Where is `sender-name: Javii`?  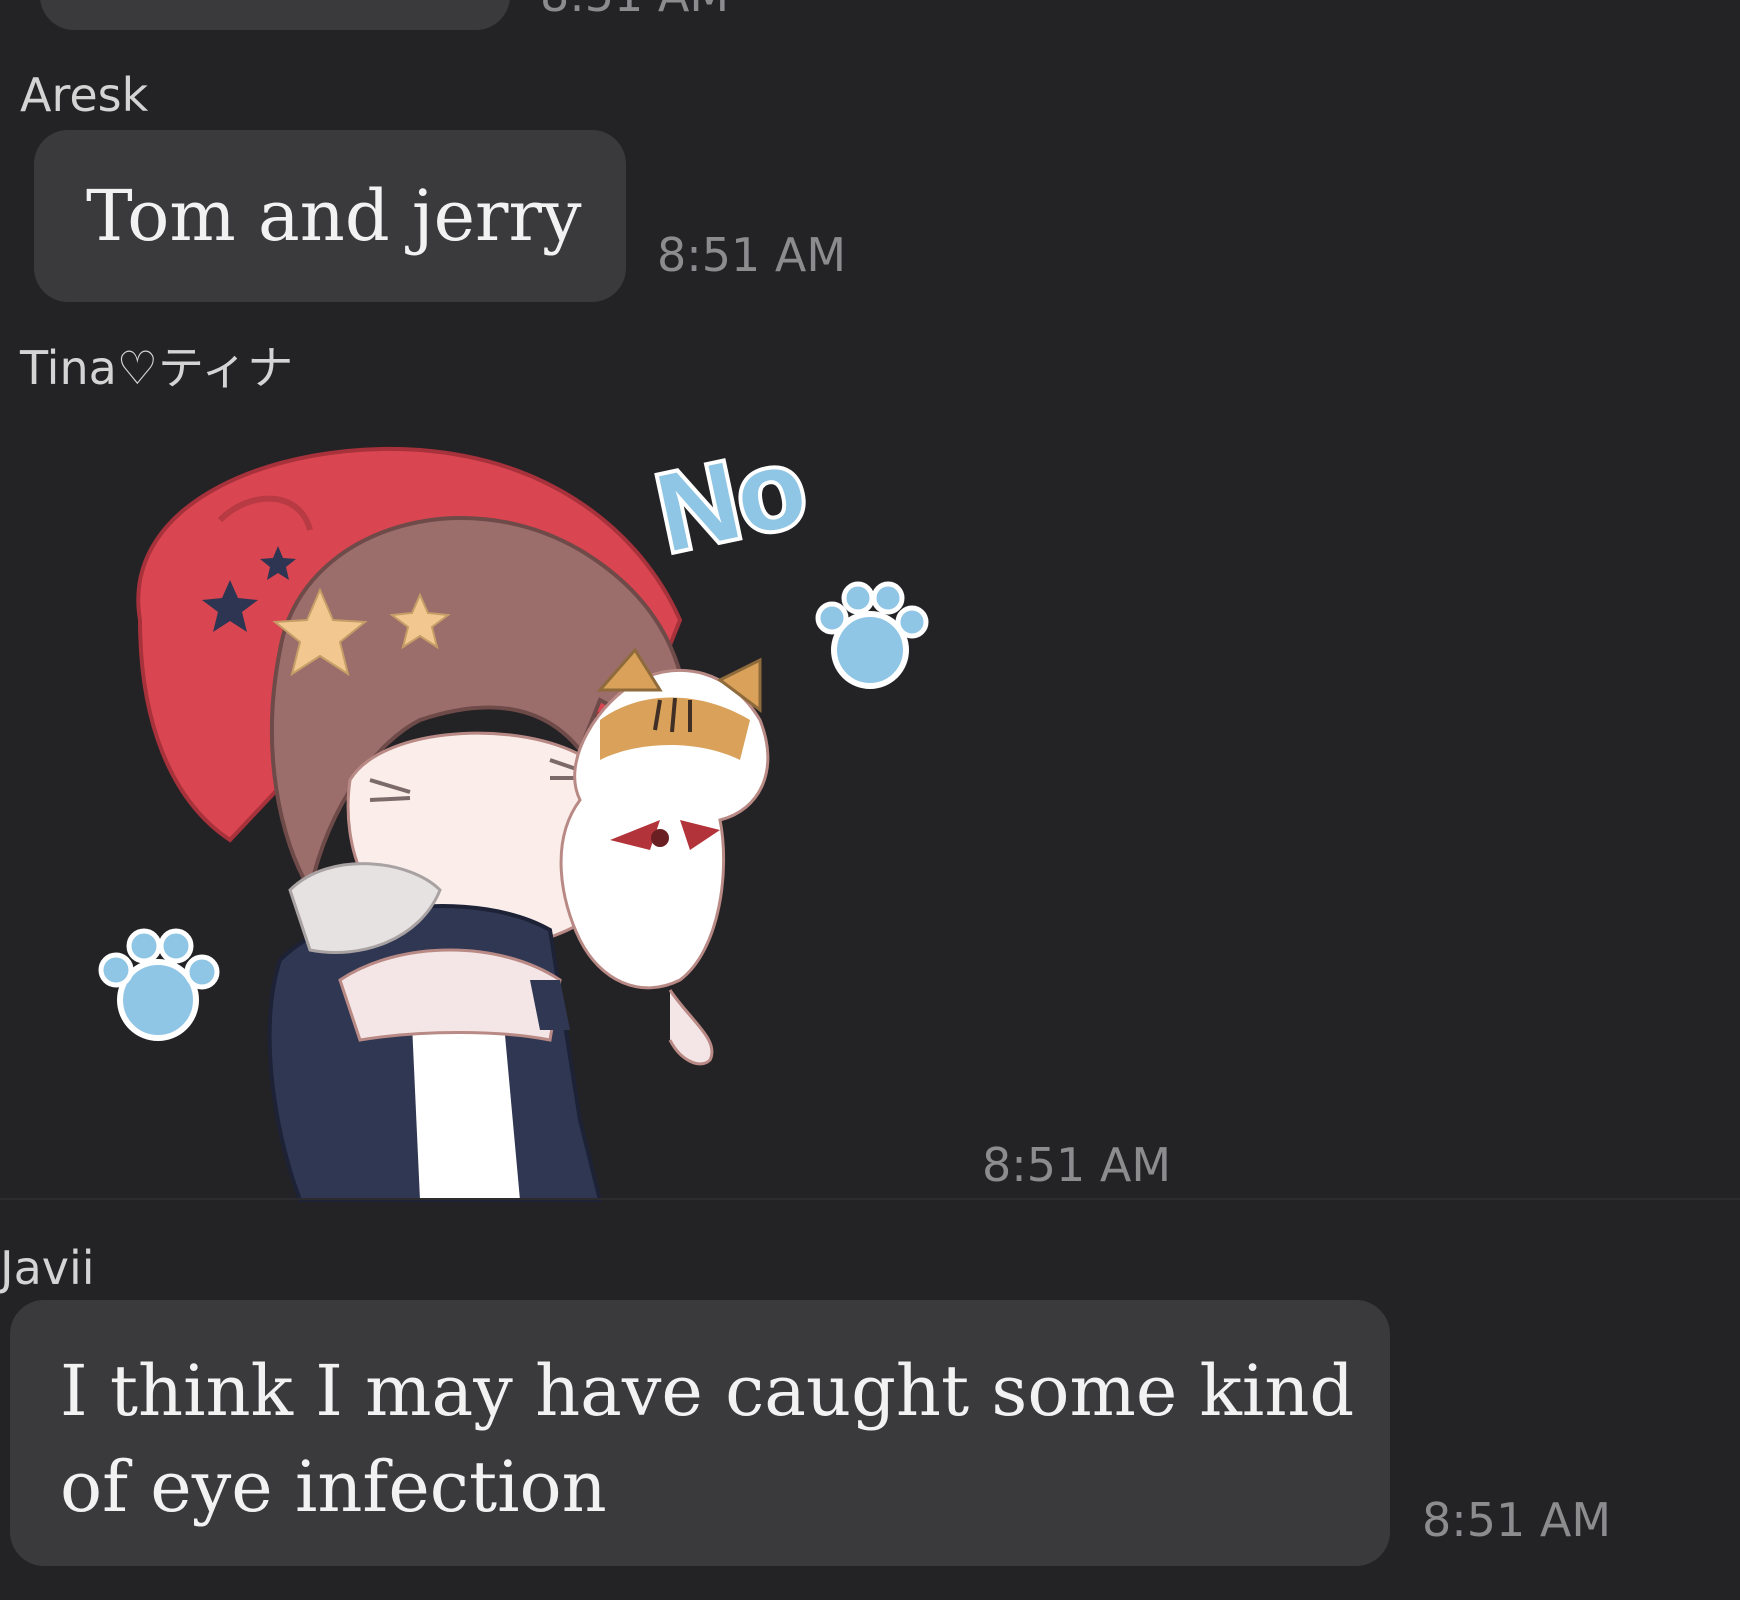 sender-name: Javii is located at coordinates (47, 1268).